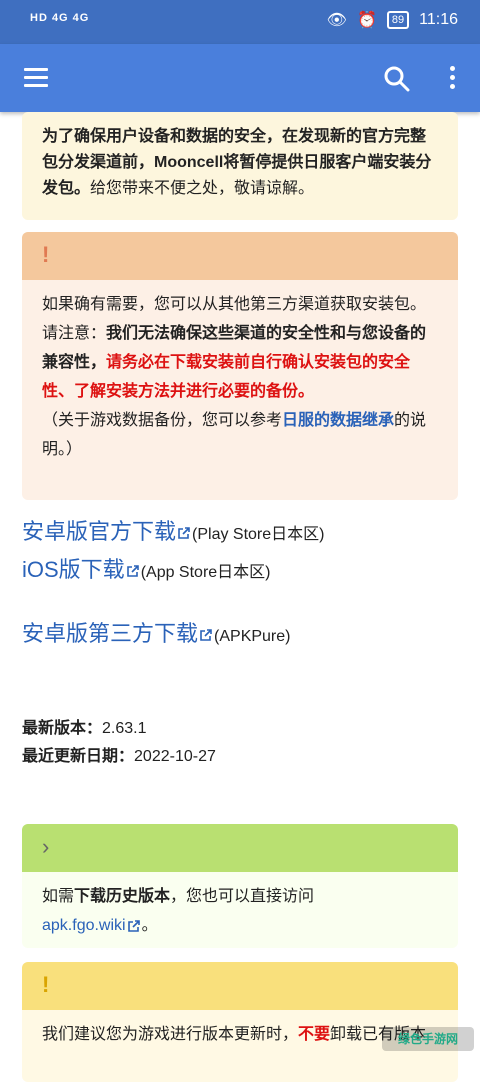 Image resolution: width=480 pixels, height=1082 pixels. Describe the element at coordinates (242, 896) in the screenshot. I see `notice-history-mid: ，您也可以直接访问` at that location.